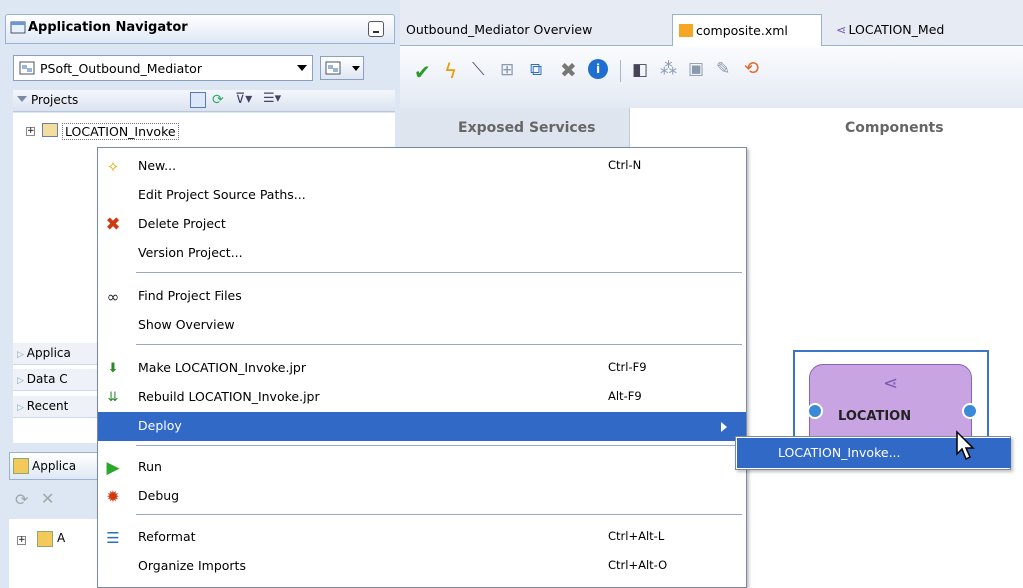 The width and height of the screenshot is (1023, 588). Describe the element at coordinates (342, 68) in the screenshot. I see `application-menu-button` at that location.